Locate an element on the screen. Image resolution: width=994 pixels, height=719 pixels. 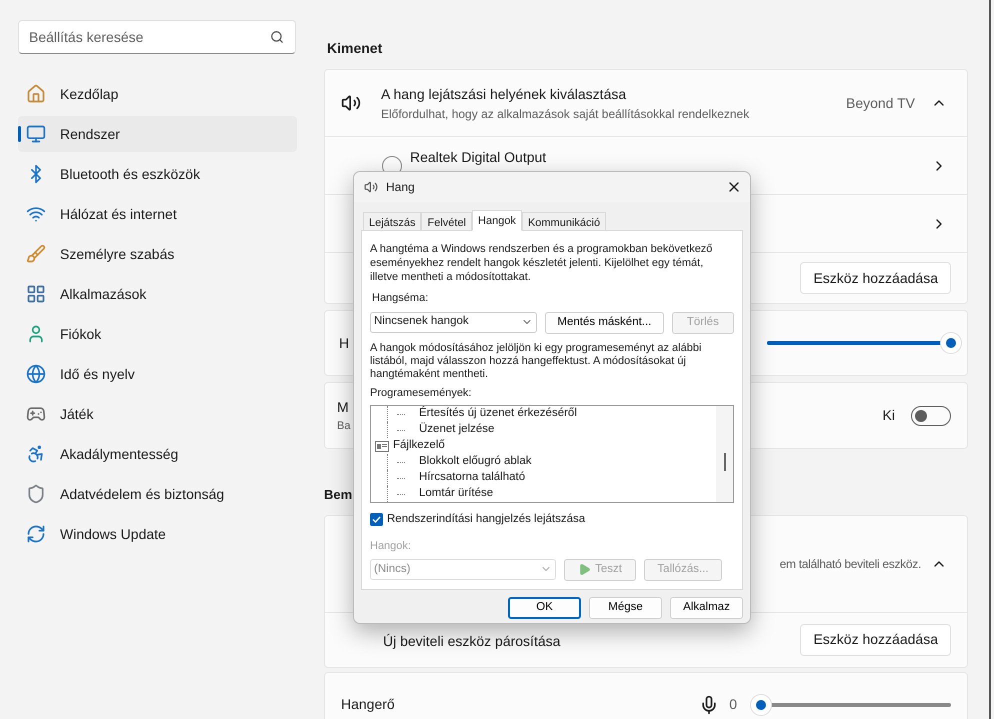
current-device: em található beviteli eszköz. is located at coordinates (850, 564).